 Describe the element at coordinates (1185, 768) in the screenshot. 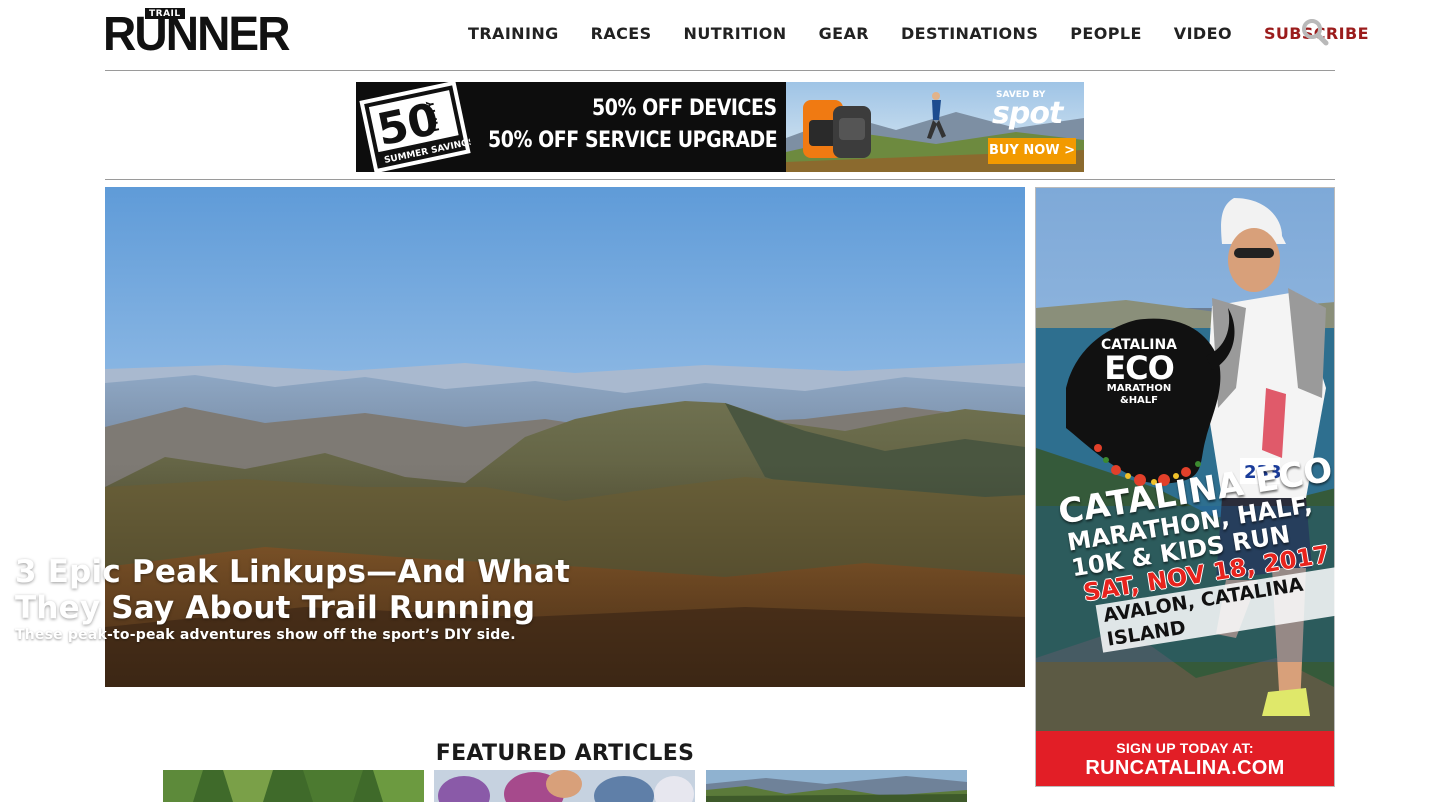

I see `signup-url: RUNCATALINA.COM` at that location.